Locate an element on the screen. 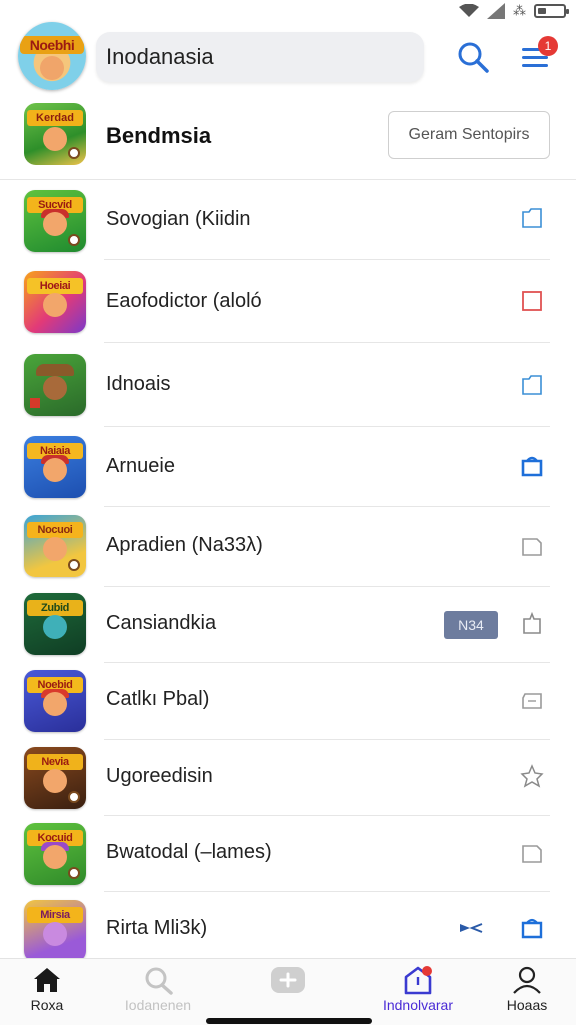 The image size is (576, 1025). app-logo: Noebhi is located at coordinates (52, 56).